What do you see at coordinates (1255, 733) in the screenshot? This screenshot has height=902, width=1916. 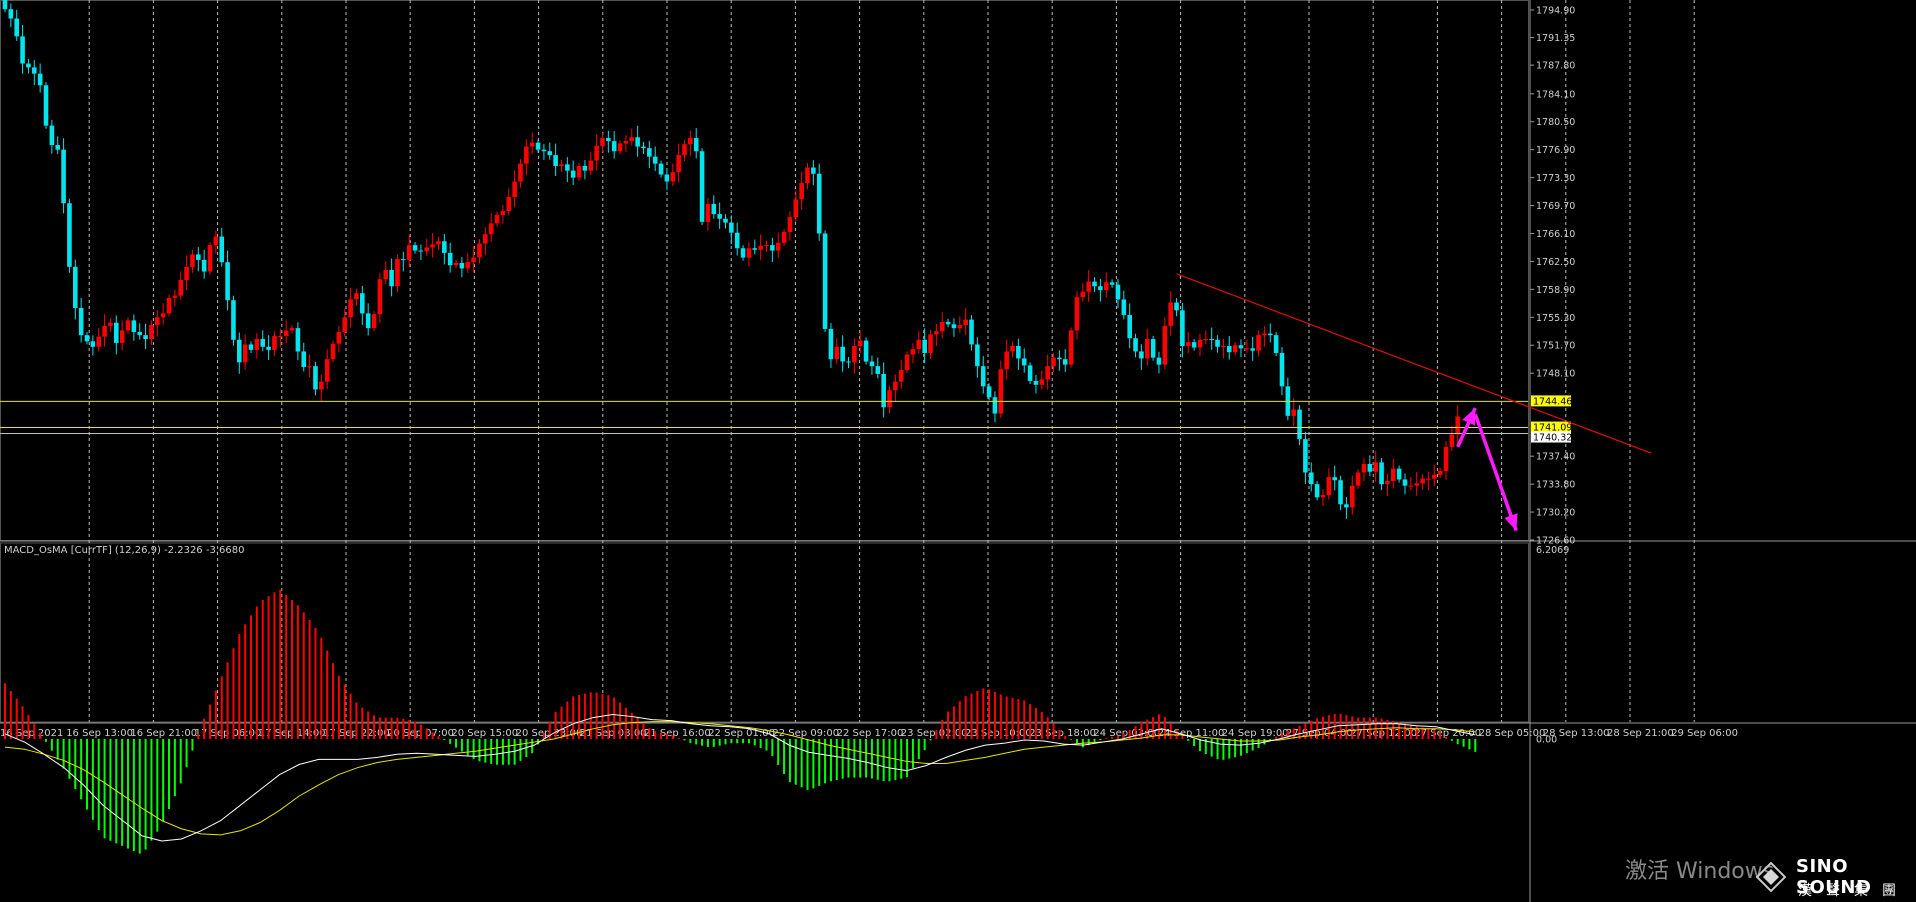 I see `time-label: 24 Sep 19:00` at bounding box center [1255, 733].